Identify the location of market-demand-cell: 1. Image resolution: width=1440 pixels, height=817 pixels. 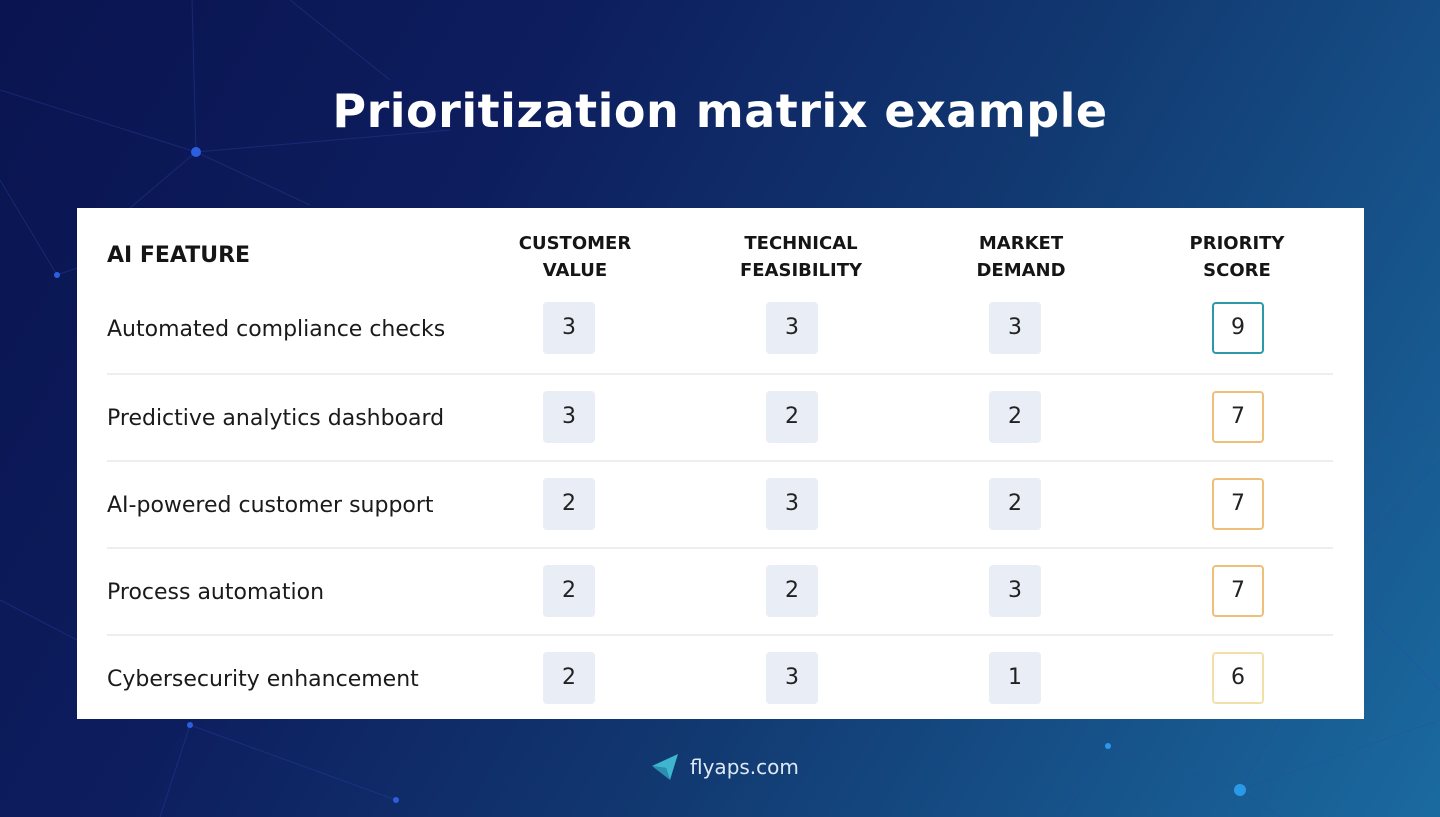
(1015, 678).